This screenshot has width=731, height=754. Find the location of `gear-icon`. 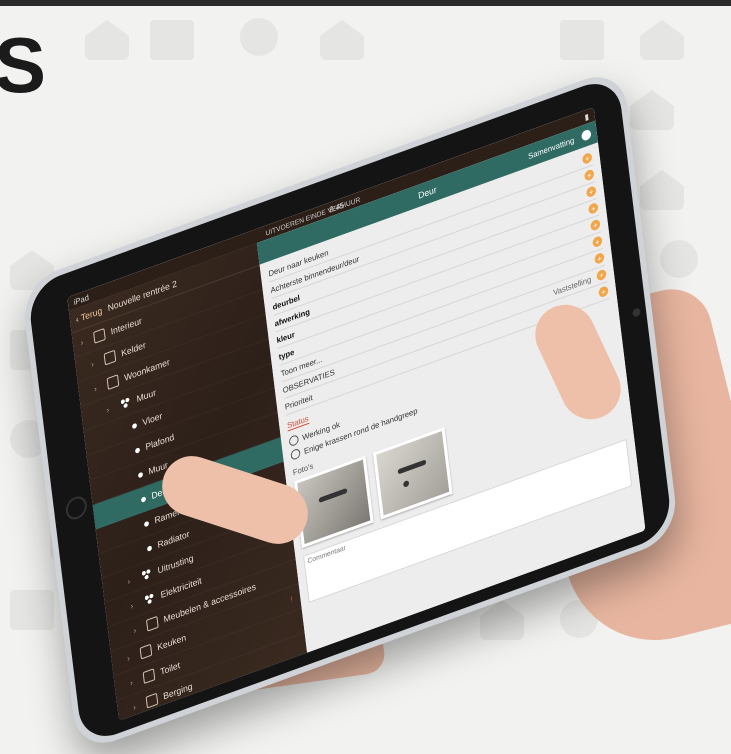

gear-icon is located at coordinates (152, 623).